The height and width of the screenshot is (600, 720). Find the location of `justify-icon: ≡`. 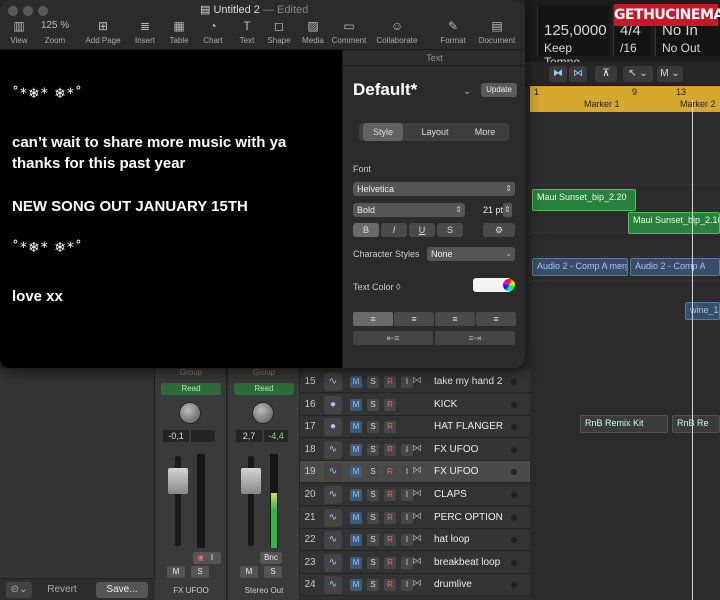

justify-icon: ≡ is located at coordinates (496, 319).